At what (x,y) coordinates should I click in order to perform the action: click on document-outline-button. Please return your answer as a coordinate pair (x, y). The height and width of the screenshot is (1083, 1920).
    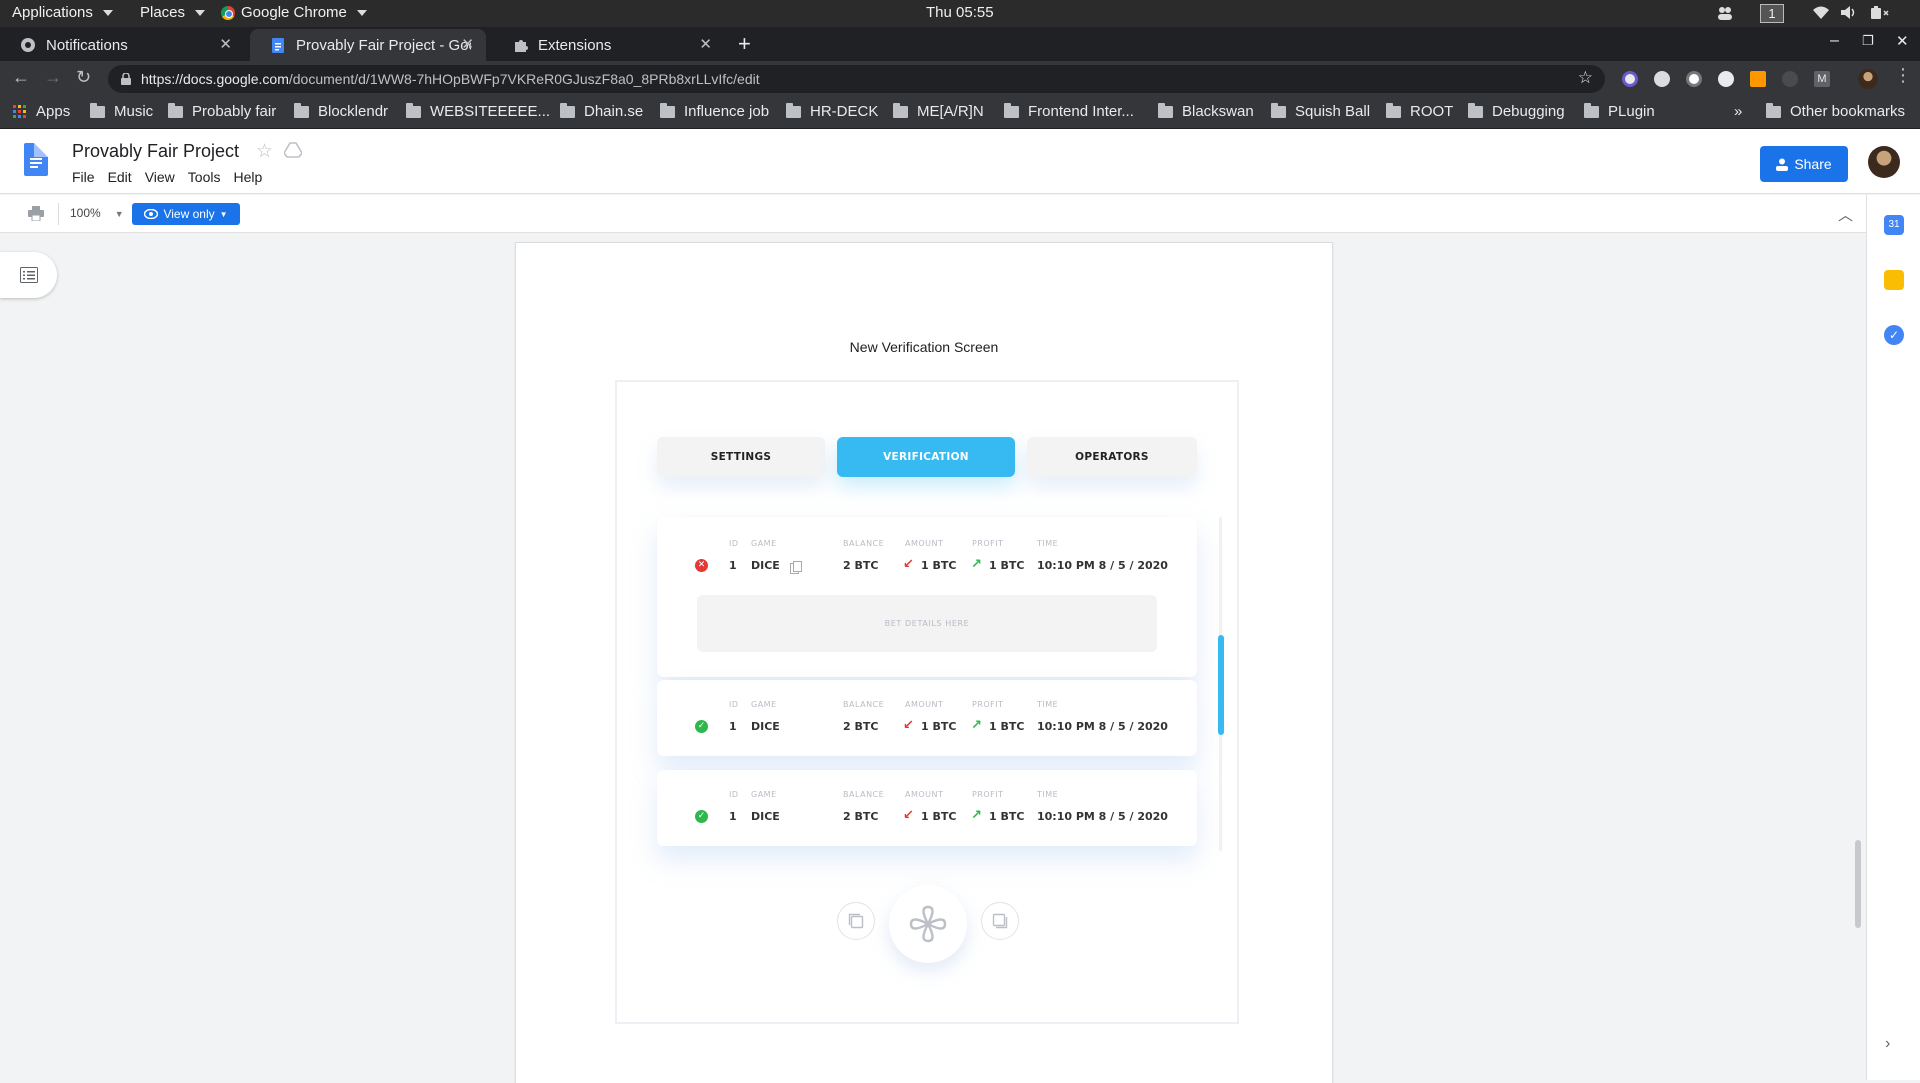
    Looking at the image, I should click on (28, 275).